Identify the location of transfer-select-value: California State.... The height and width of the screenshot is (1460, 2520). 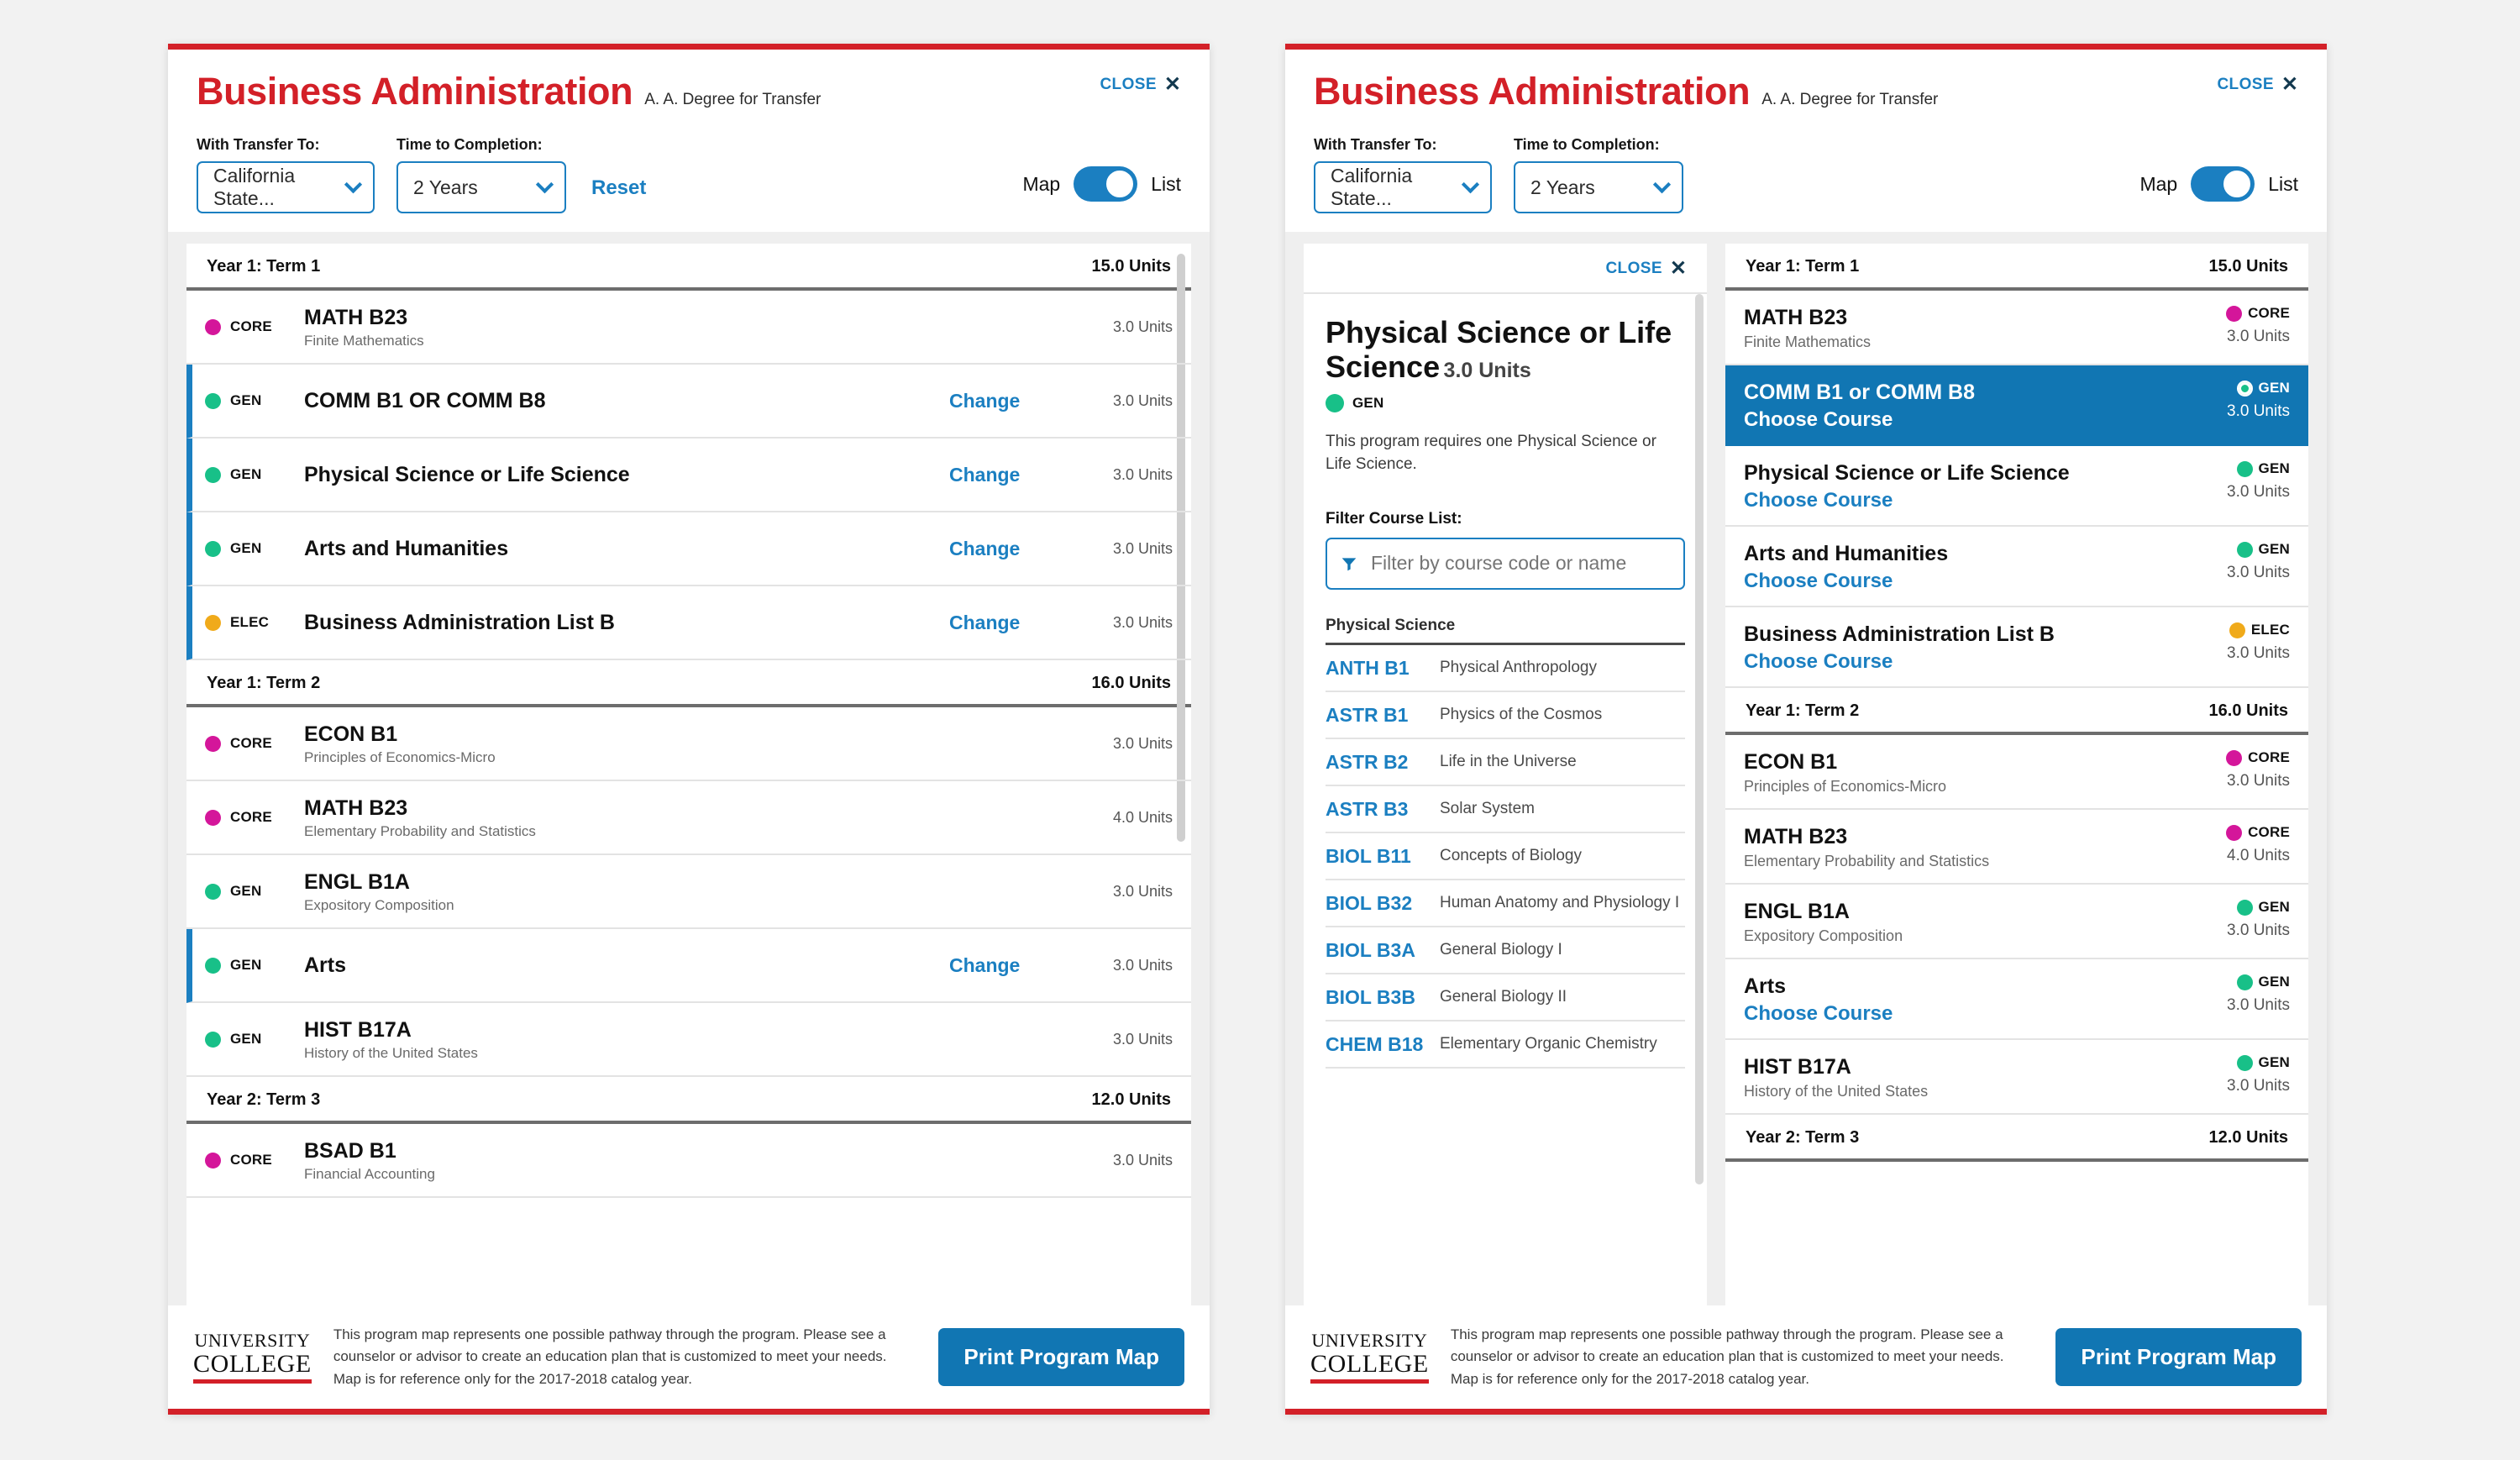
(254, 188).